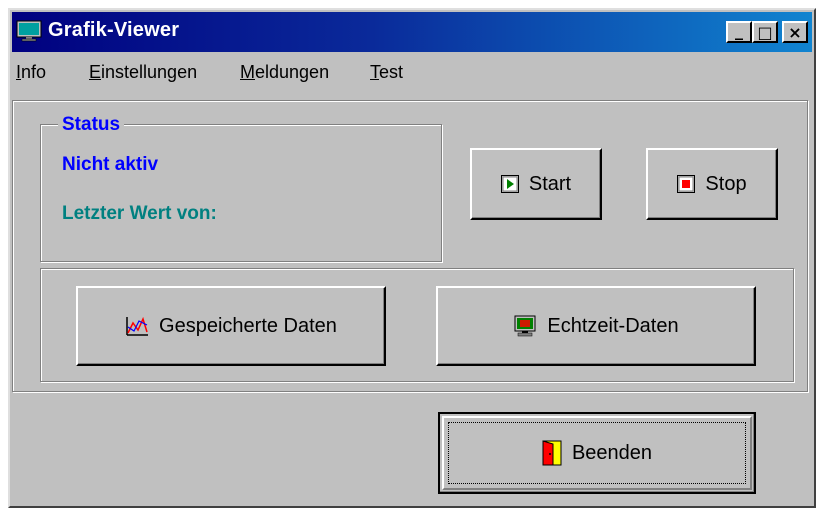 Image resolution: width=816 pixels, height=508 pixels. I want to click on menu-test: Test, so click(386, 72).